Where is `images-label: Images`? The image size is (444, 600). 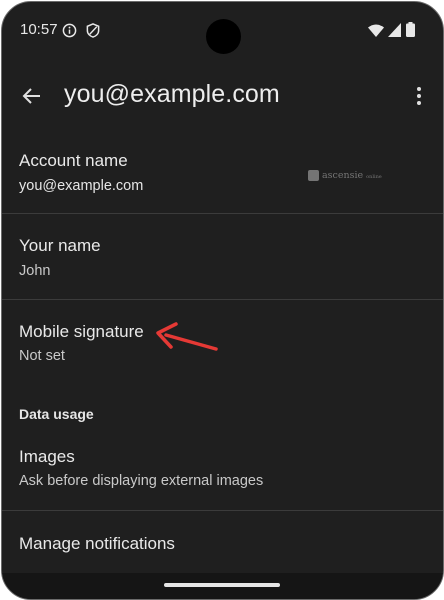
images-label: Images is located at coordinates (47, 456).